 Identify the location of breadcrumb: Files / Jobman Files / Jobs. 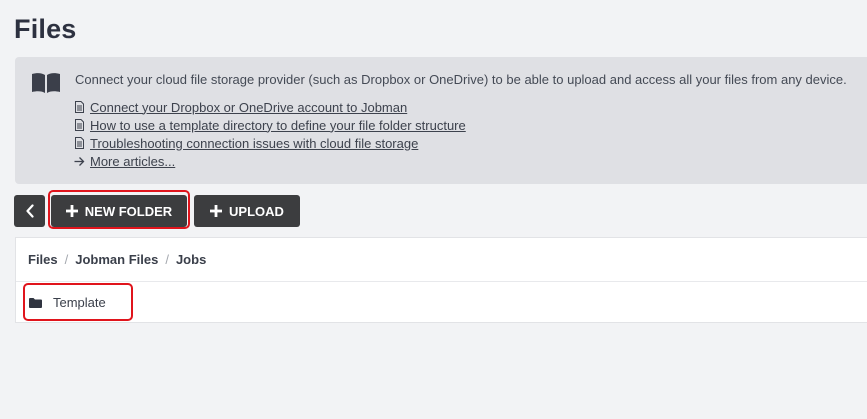
(117, 259).